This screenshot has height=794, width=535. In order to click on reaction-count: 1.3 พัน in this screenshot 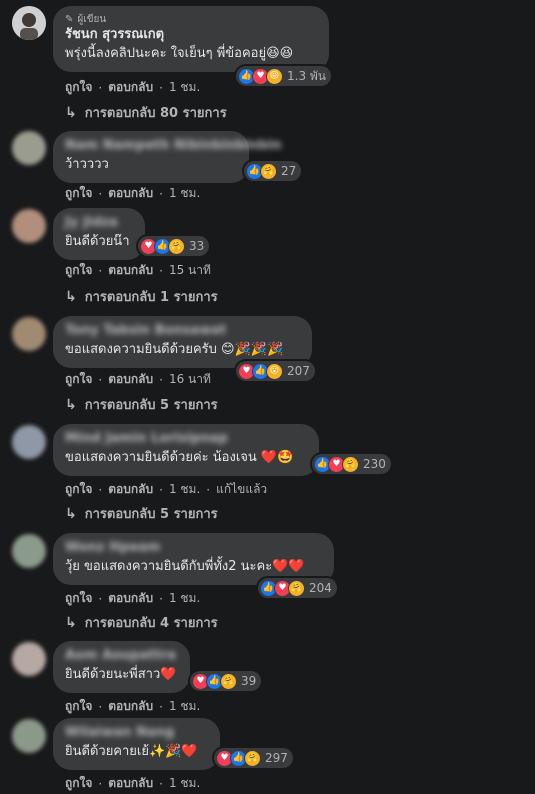, I will do `click(307, 75)`.